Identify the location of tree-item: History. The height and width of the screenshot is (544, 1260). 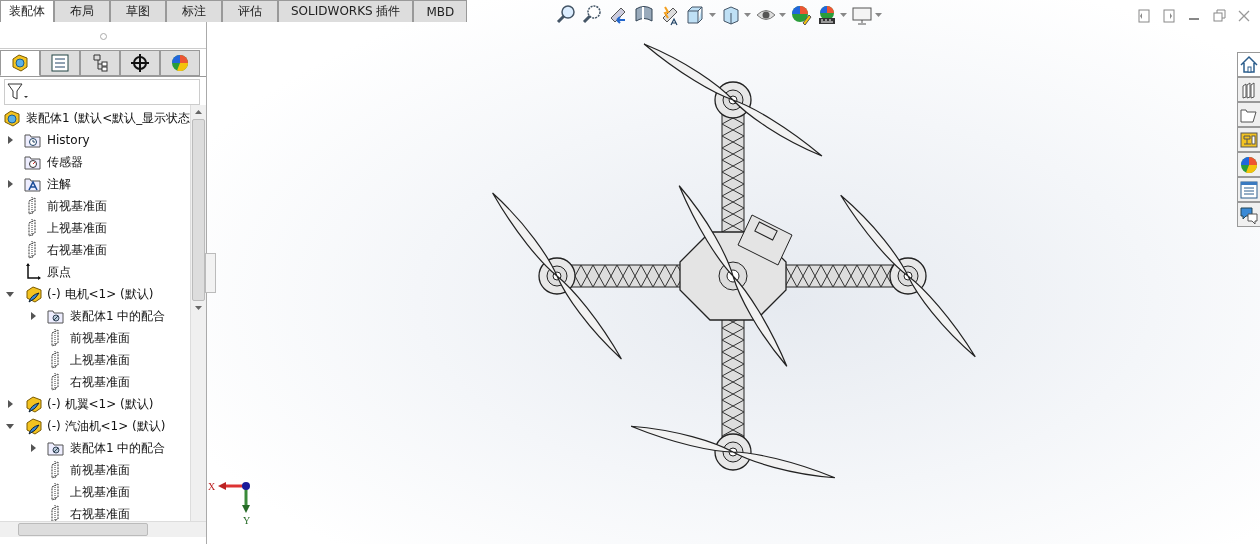
(68, 140).